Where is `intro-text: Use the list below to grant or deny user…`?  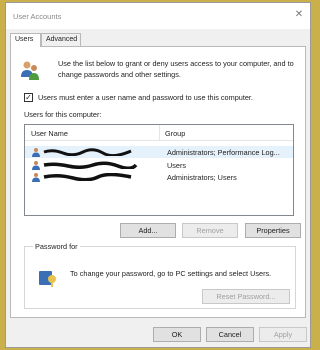
intro-text: Use the list below to grant or deny user… is located at coordinates (176, 69).